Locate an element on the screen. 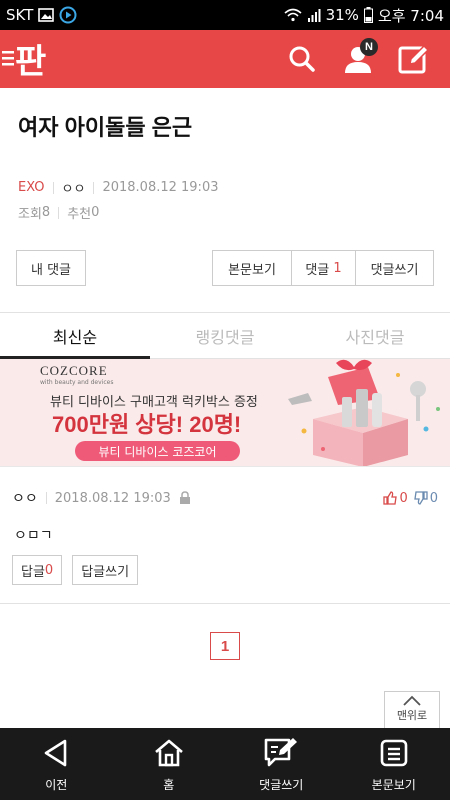 The height and width of the screenshot is (800, 450). reply-button: 답글 0 is located at coordinates (37, 570).